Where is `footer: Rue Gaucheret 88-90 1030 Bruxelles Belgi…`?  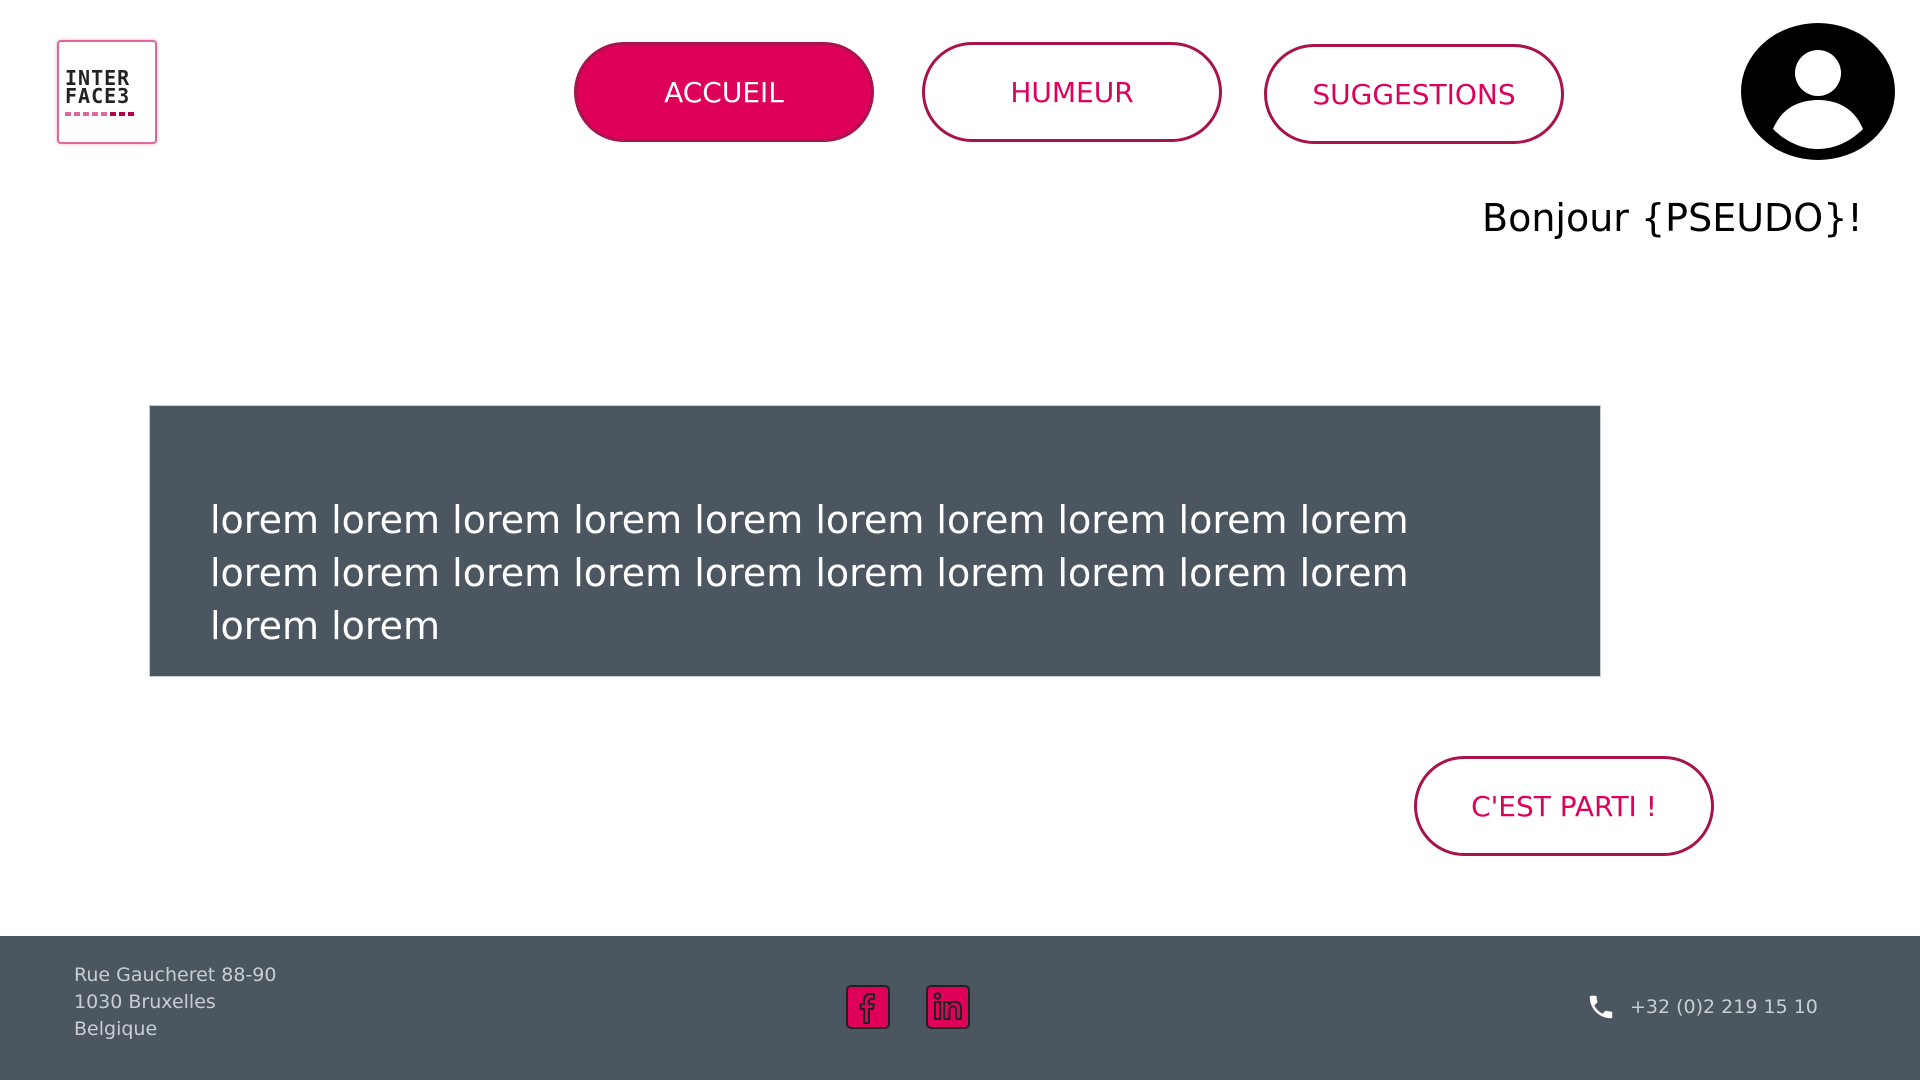
footer: Rue Gaucheret 88-90 1030 Bruxelles Belgi… is located at coordinates (960, 1008).